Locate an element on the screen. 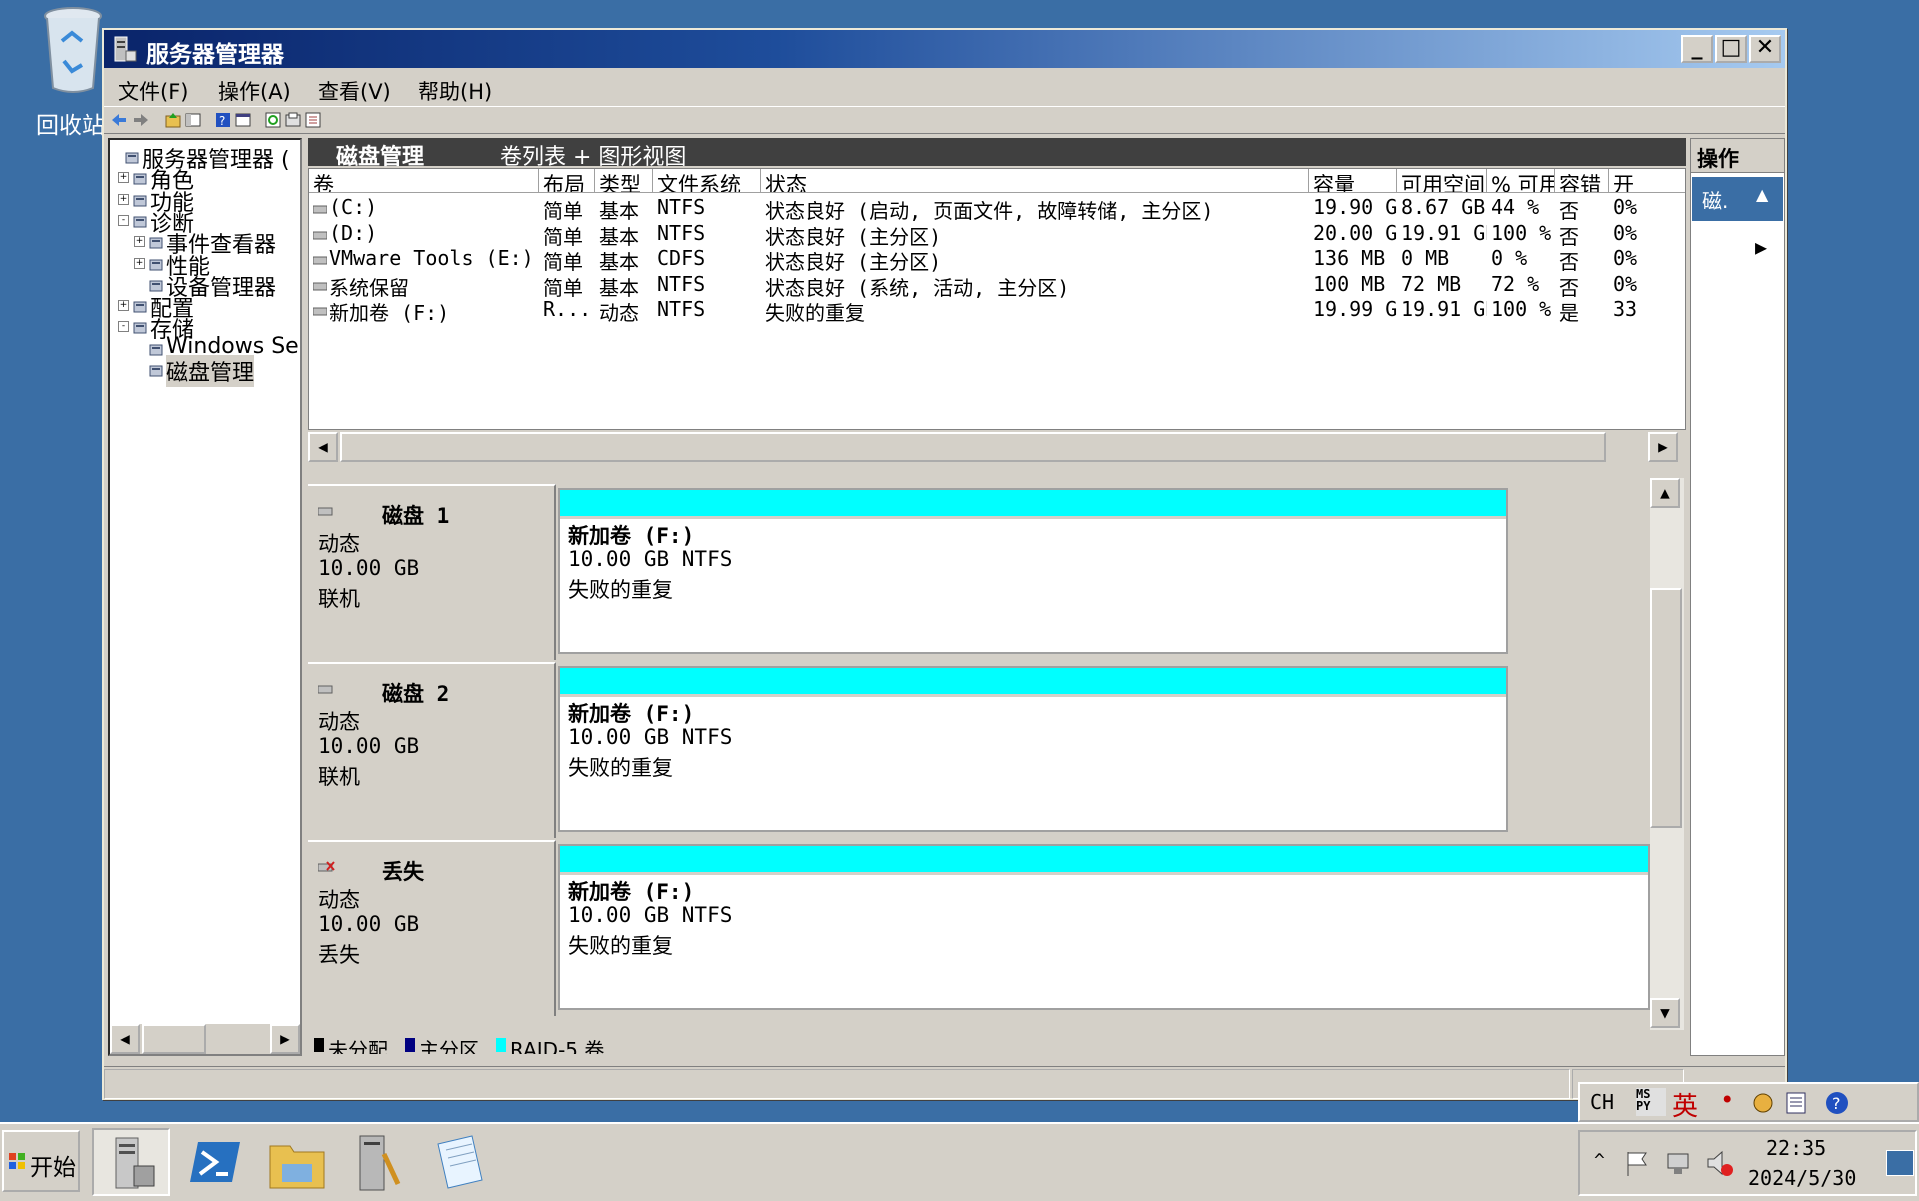 The width and height of the screenshot is (1919, 1201). column-header: 容量 is located at coordinates (1353, 181).